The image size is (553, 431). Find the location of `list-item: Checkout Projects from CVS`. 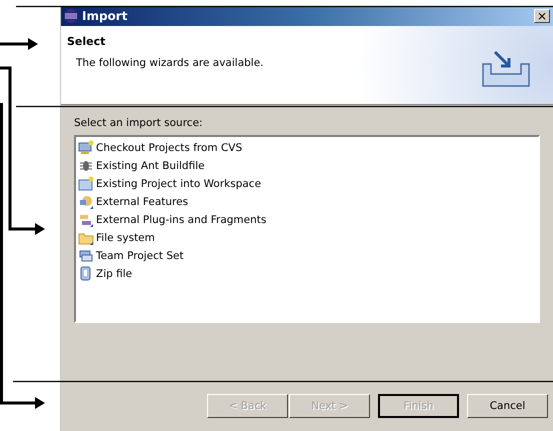

list-item: Checkout Projects from CVS is located at coordinates (307, 148).